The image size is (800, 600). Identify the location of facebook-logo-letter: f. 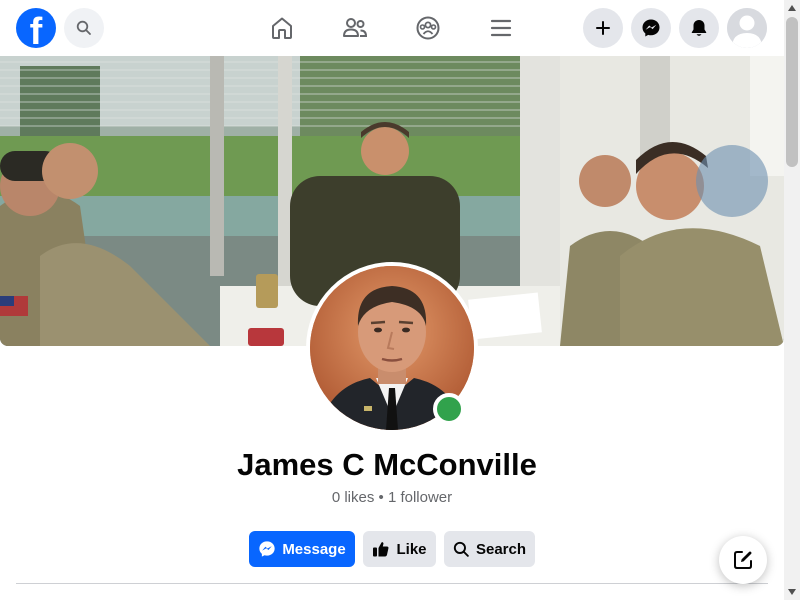
(36, 32).